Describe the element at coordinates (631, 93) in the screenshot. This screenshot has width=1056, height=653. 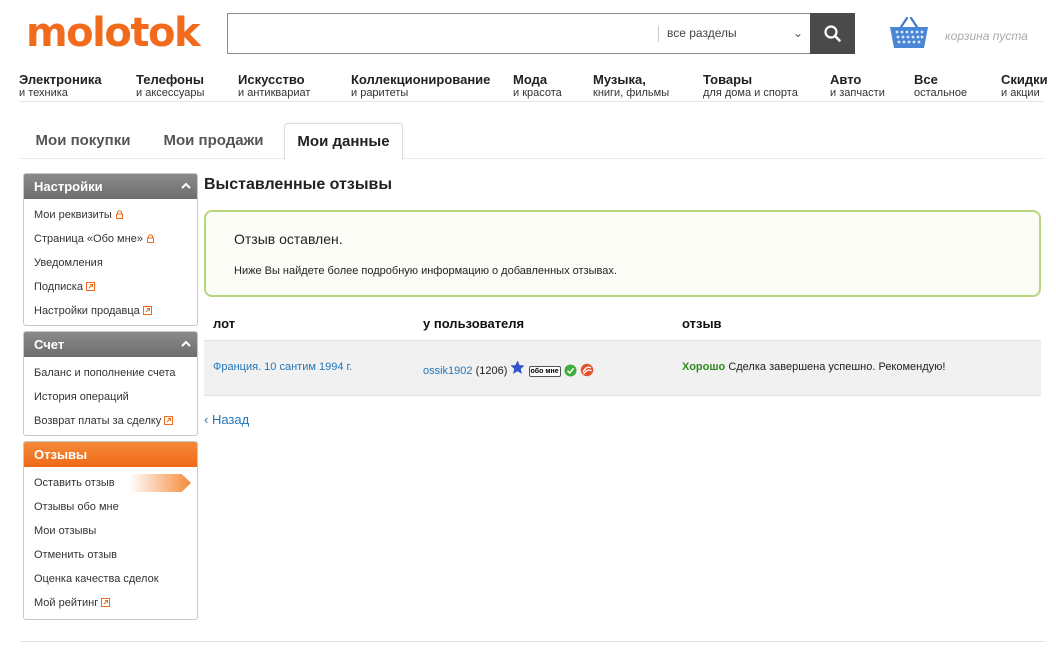
I see `nav-item-subtitle: книги, фильмы` at that location.